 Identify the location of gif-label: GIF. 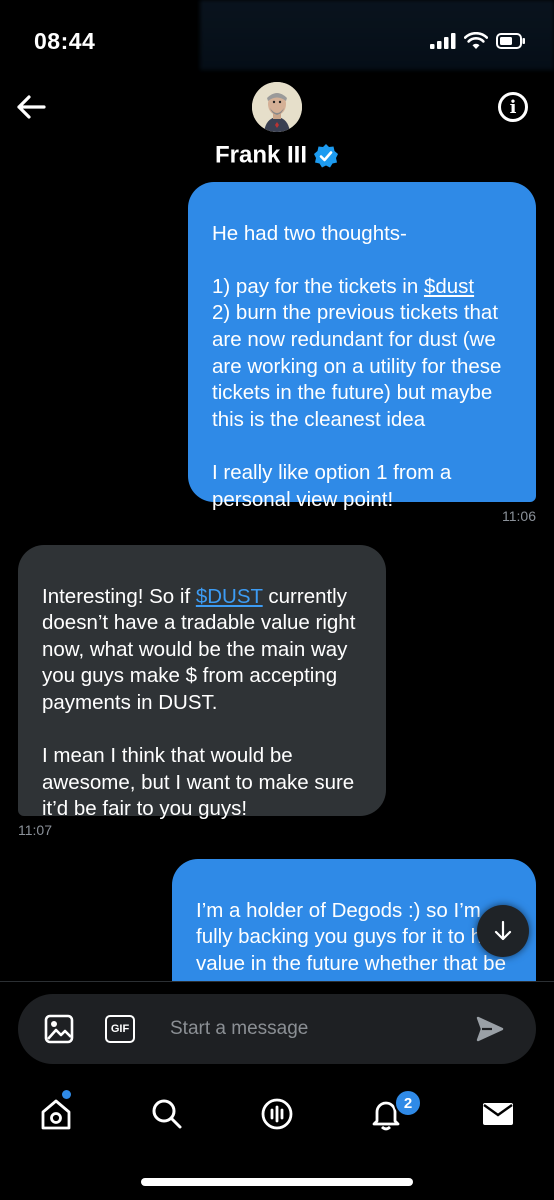
(120, 1029).